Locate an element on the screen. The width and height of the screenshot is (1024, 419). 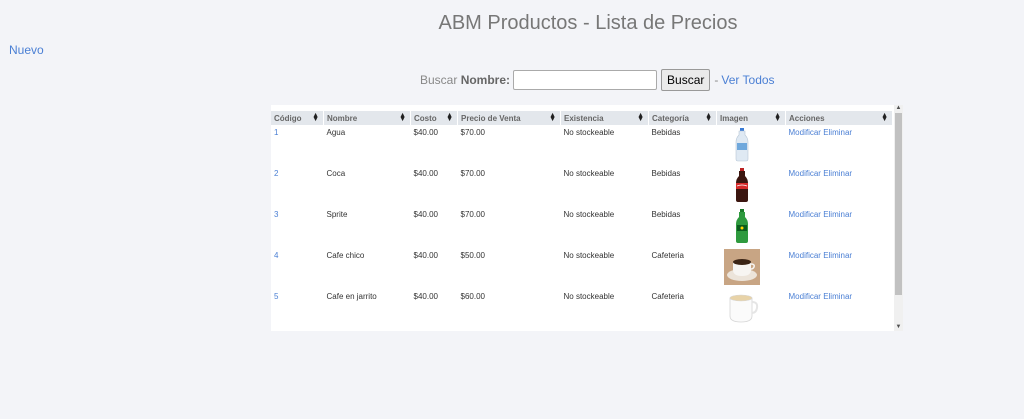
header-label: Código is located at coordinates (288, 118).